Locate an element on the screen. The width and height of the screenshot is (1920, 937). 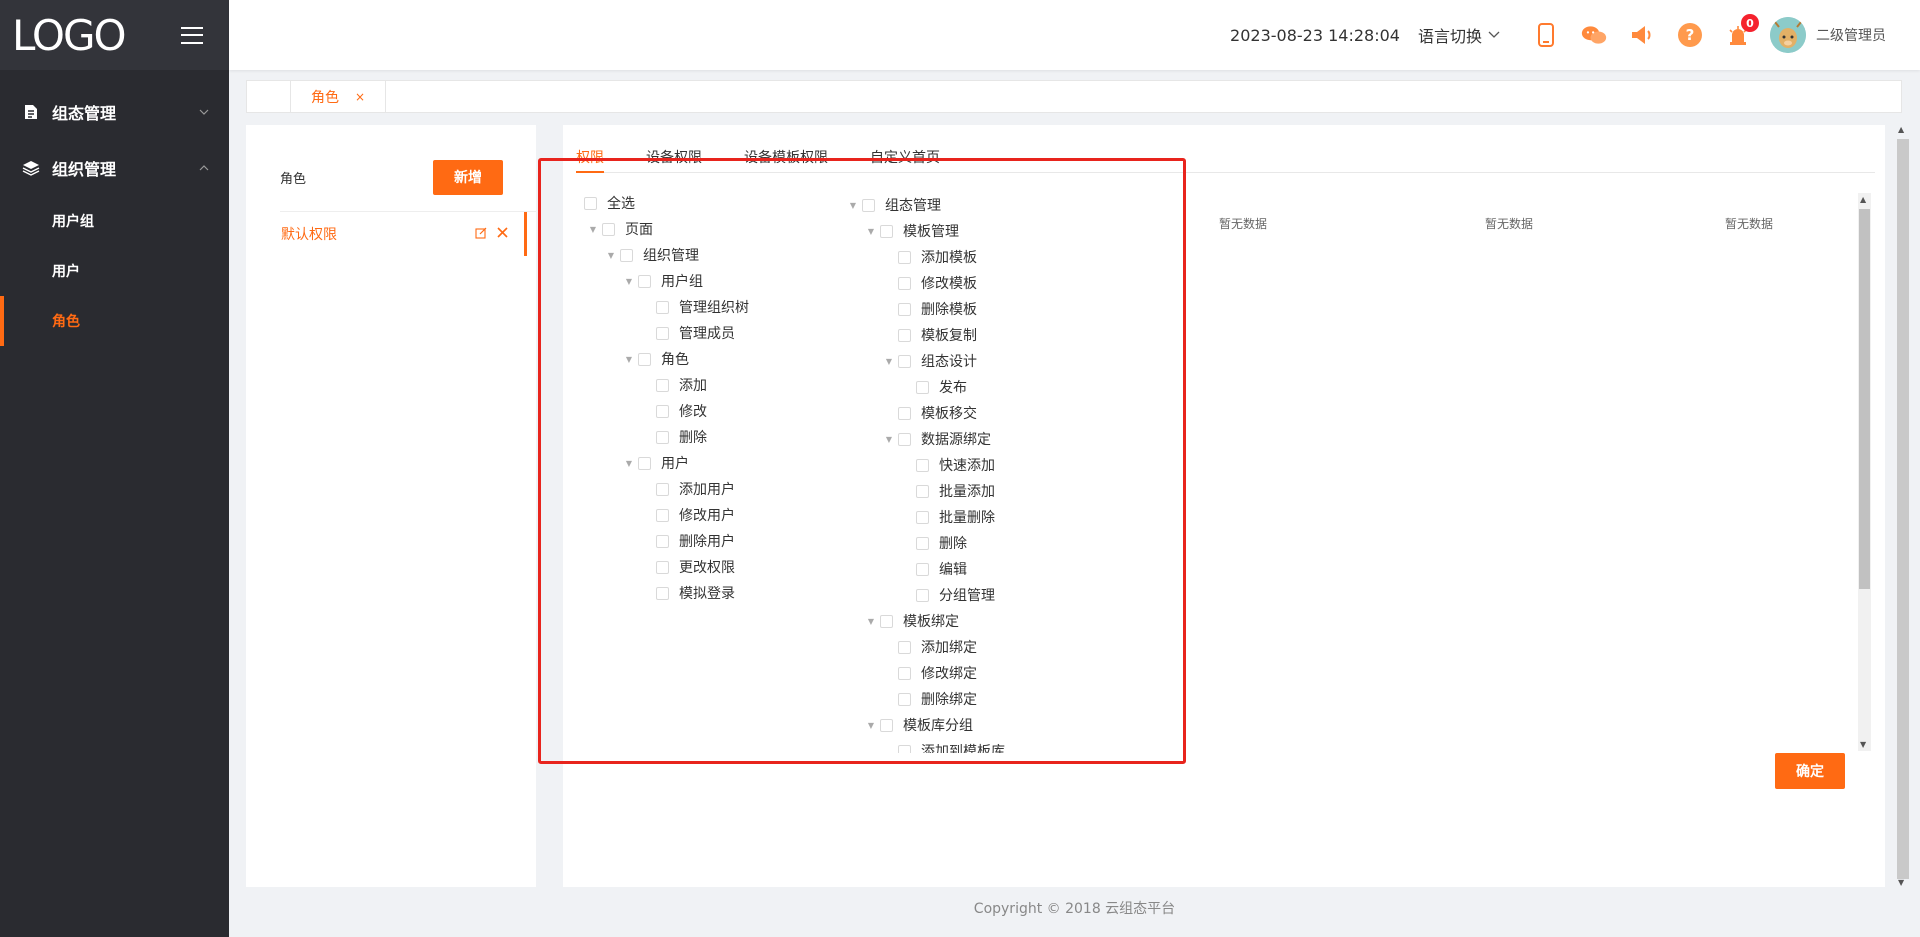
menu-group-configuration: 组态管理 is located at coordinates (114, 112).